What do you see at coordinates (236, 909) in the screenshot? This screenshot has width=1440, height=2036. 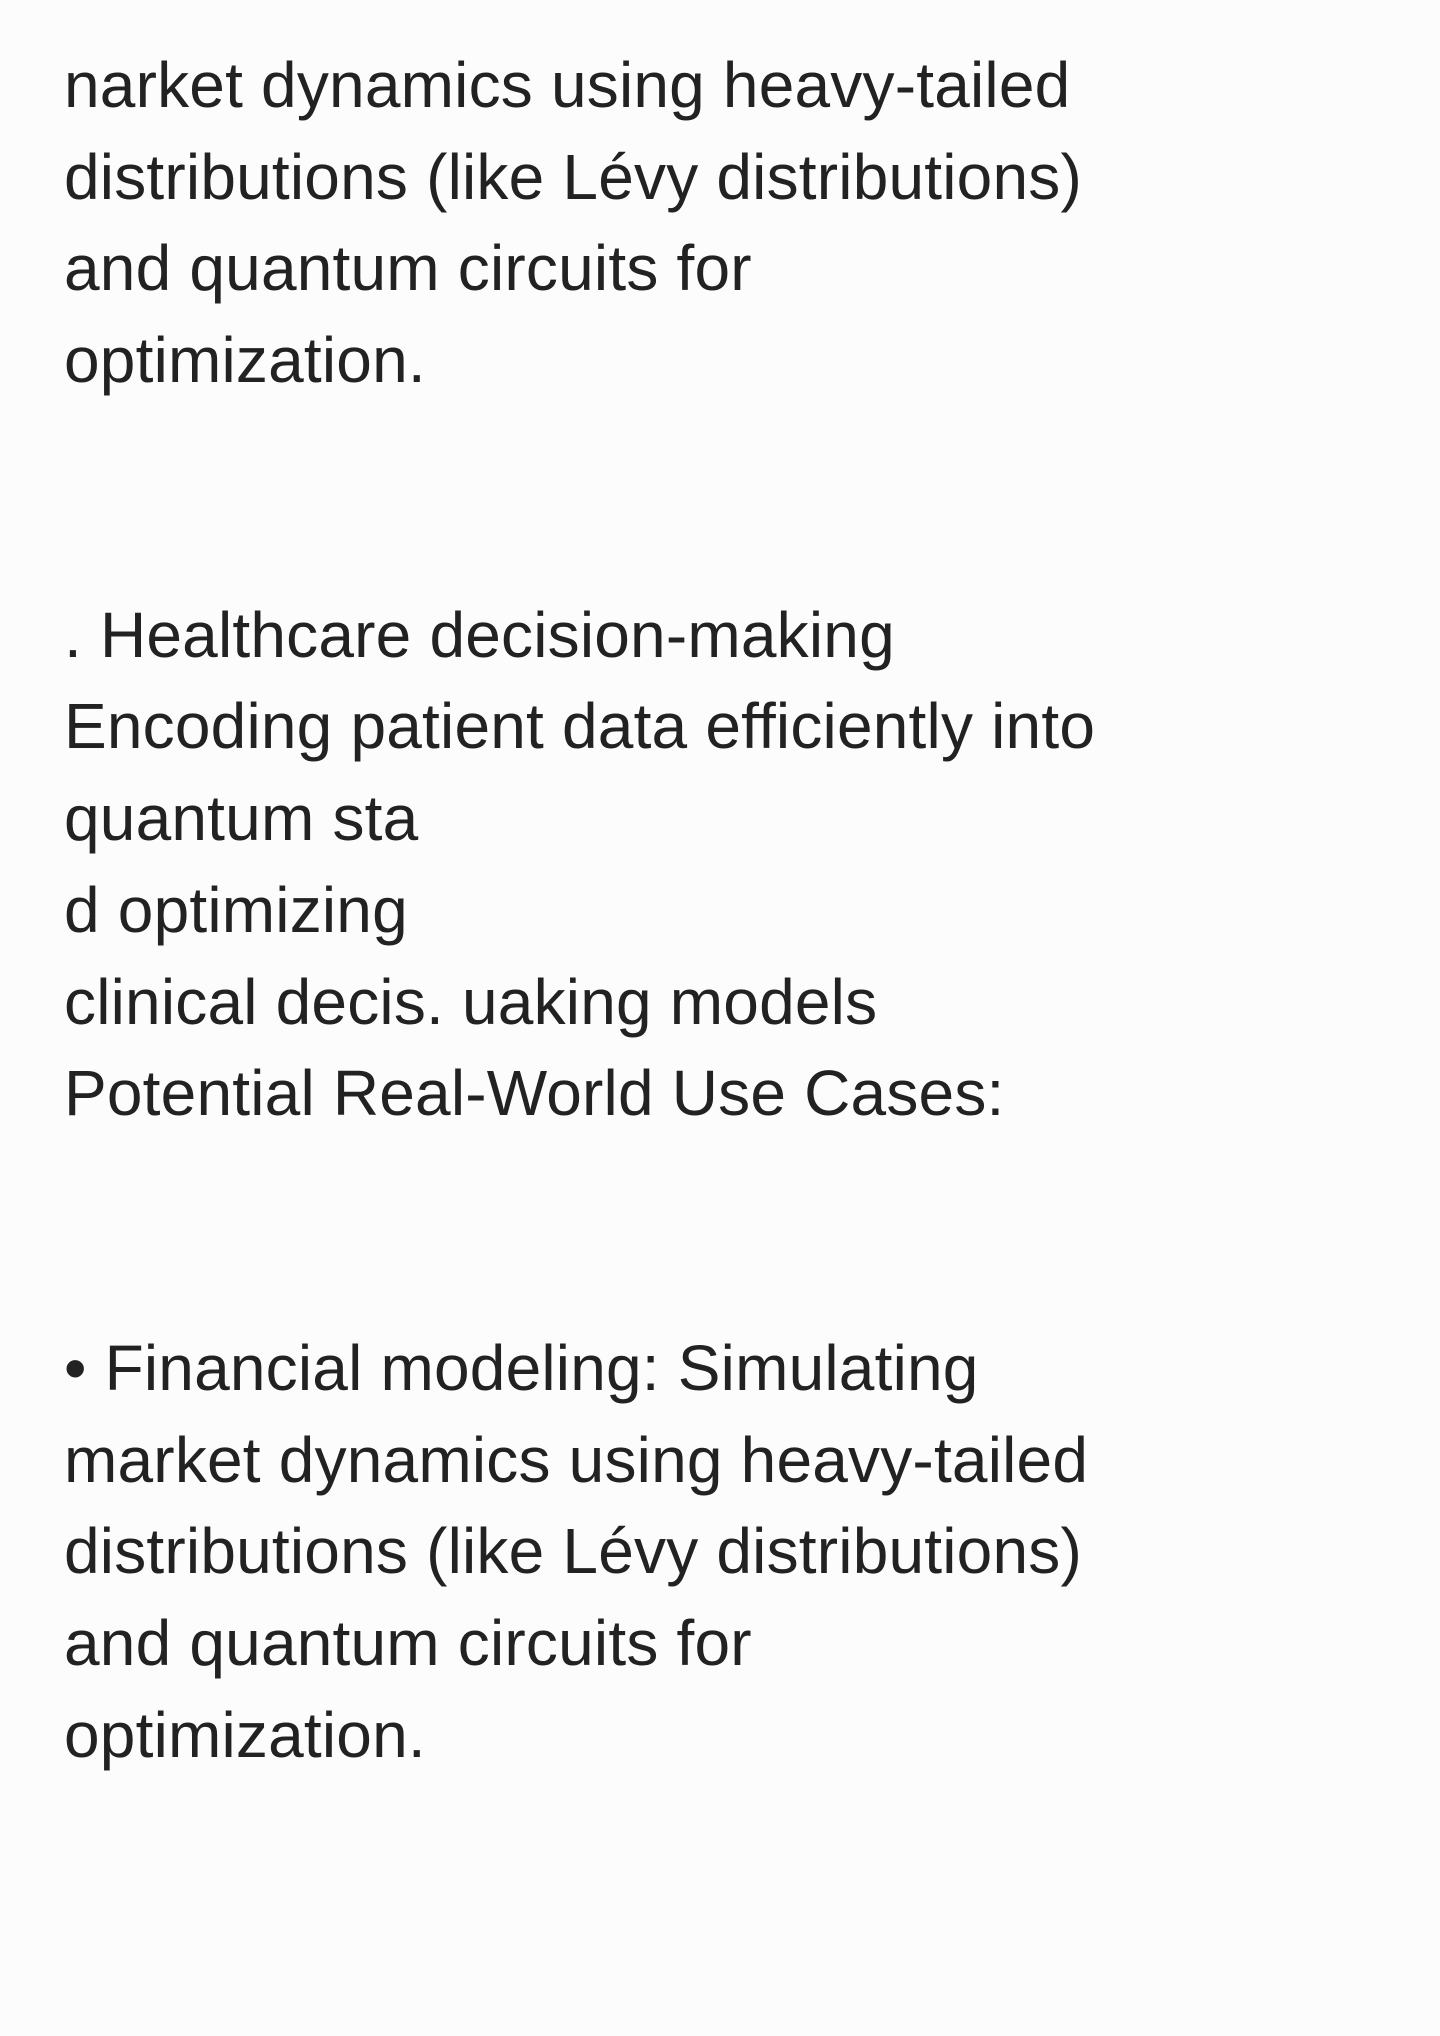 I see `text-line: d optimizing` at bounding box center [236, 909].